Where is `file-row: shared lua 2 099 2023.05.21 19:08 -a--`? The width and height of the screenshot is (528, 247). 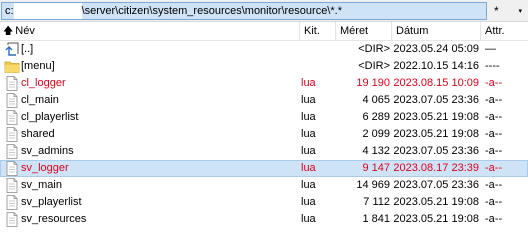
file-row: shared lua 2 099 2023.05.21 19:08 -a-- is located at coordinates (264, 134).